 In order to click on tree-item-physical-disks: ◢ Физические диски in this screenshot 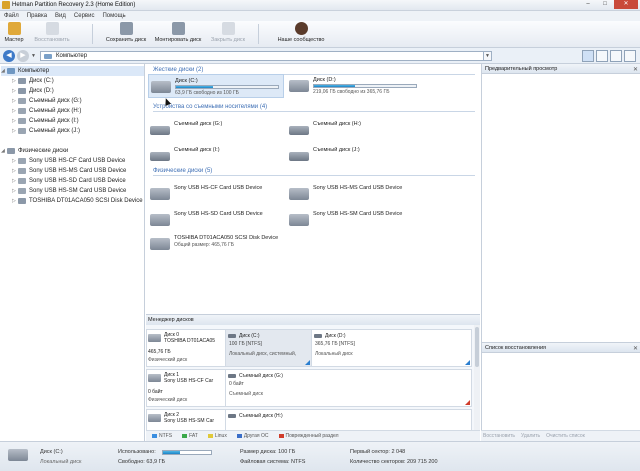, I will do `click(34, 151)`.